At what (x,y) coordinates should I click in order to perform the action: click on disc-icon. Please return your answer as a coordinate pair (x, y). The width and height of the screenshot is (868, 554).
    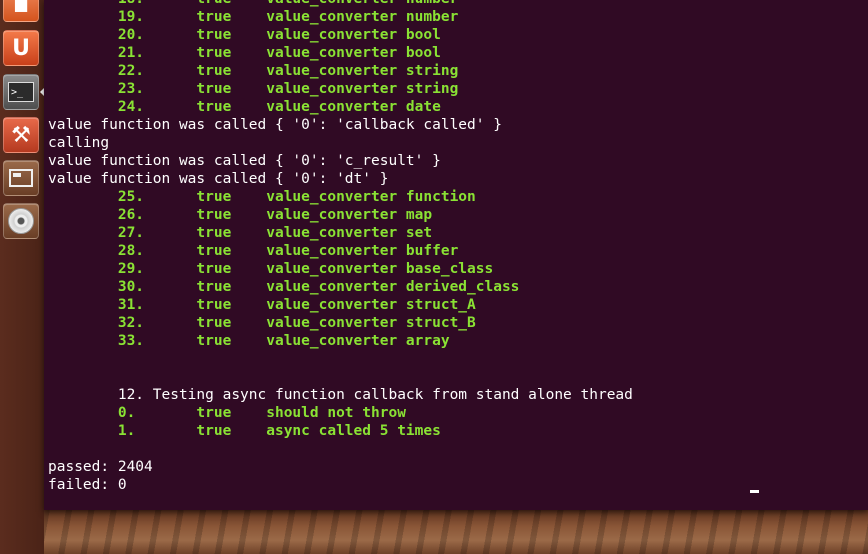
    Looking at the image, I should click on (21, 221).